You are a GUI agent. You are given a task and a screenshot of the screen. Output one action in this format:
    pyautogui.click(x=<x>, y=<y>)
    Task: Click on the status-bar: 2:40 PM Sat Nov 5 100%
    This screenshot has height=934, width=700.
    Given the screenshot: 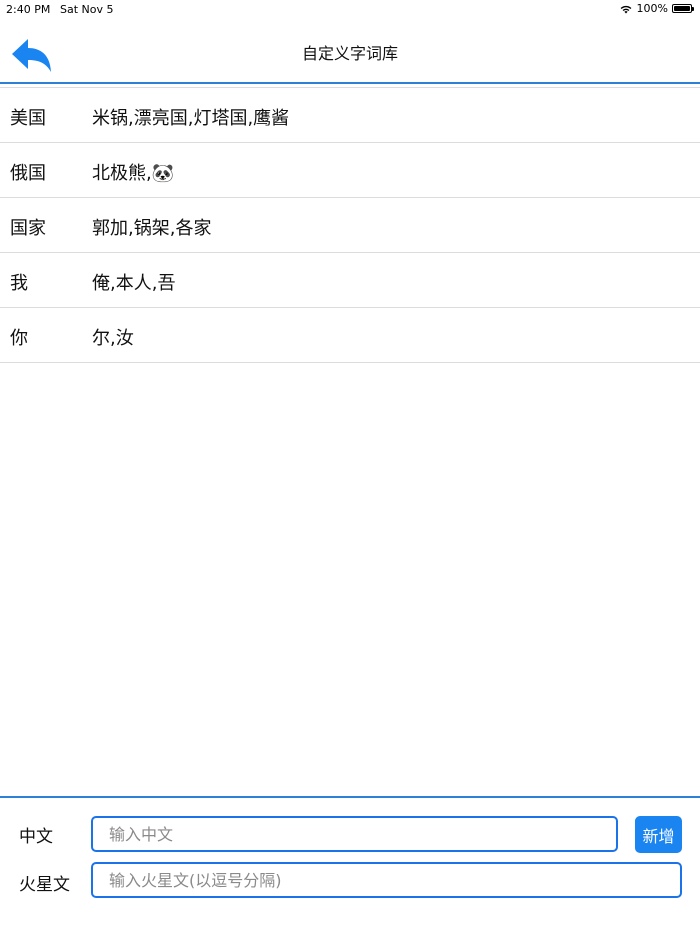 What is the action you would take?
    pyautogui.click(x=350, y=10)
    